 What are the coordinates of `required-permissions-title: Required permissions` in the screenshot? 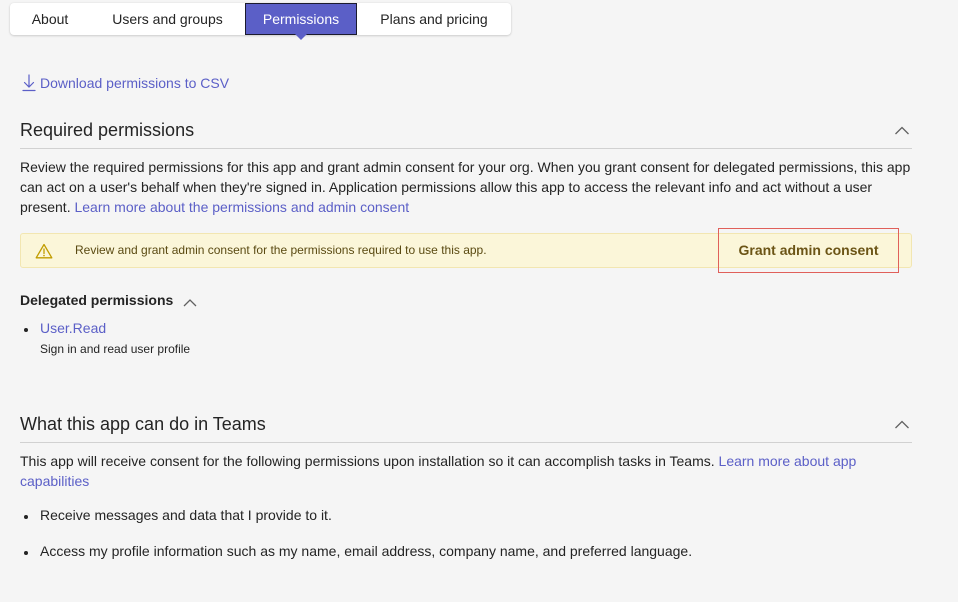 It's located at (107, 130).